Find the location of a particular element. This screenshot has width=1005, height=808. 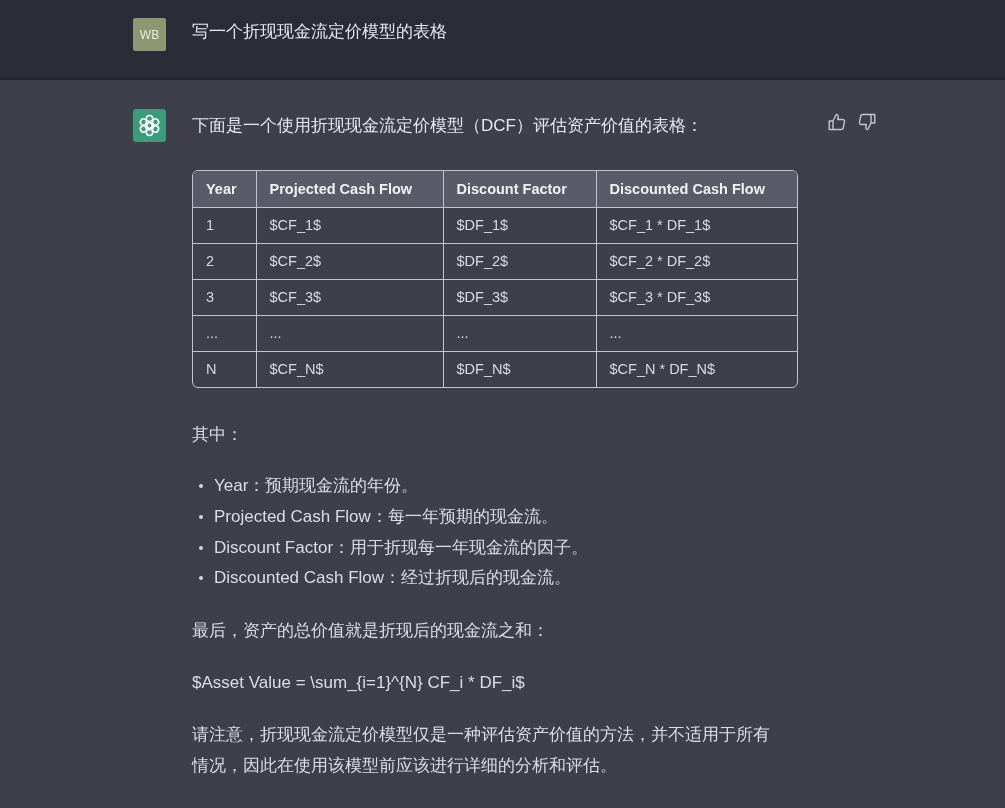

table-cell: $CF_N * DF_N$ is located at coordinates (696, 369).